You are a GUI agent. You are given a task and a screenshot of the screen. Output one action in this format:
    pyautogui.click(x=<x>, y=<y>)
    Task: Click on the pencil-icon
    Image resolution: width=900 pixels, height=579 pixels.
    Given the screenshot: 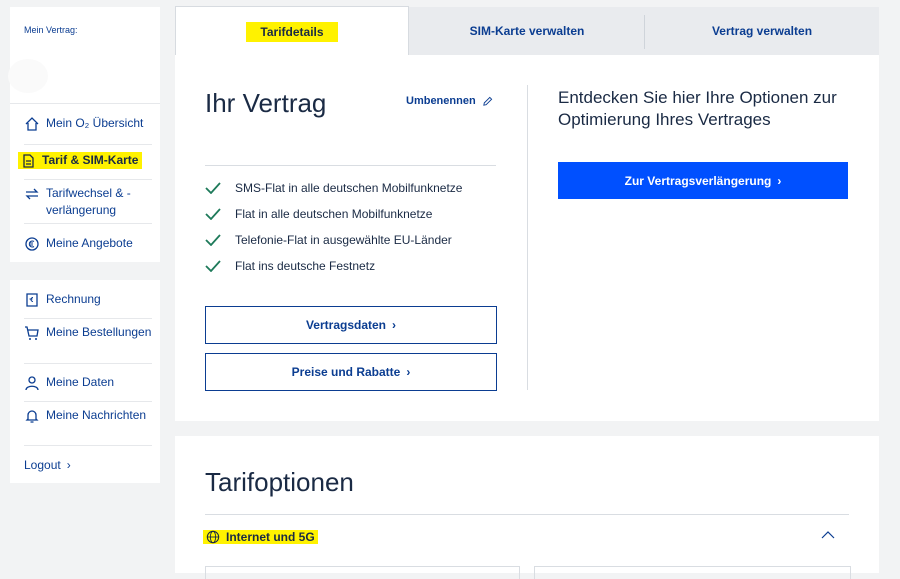 What is the action you would take?
    pyautogui.click(x=487, y=101)
    